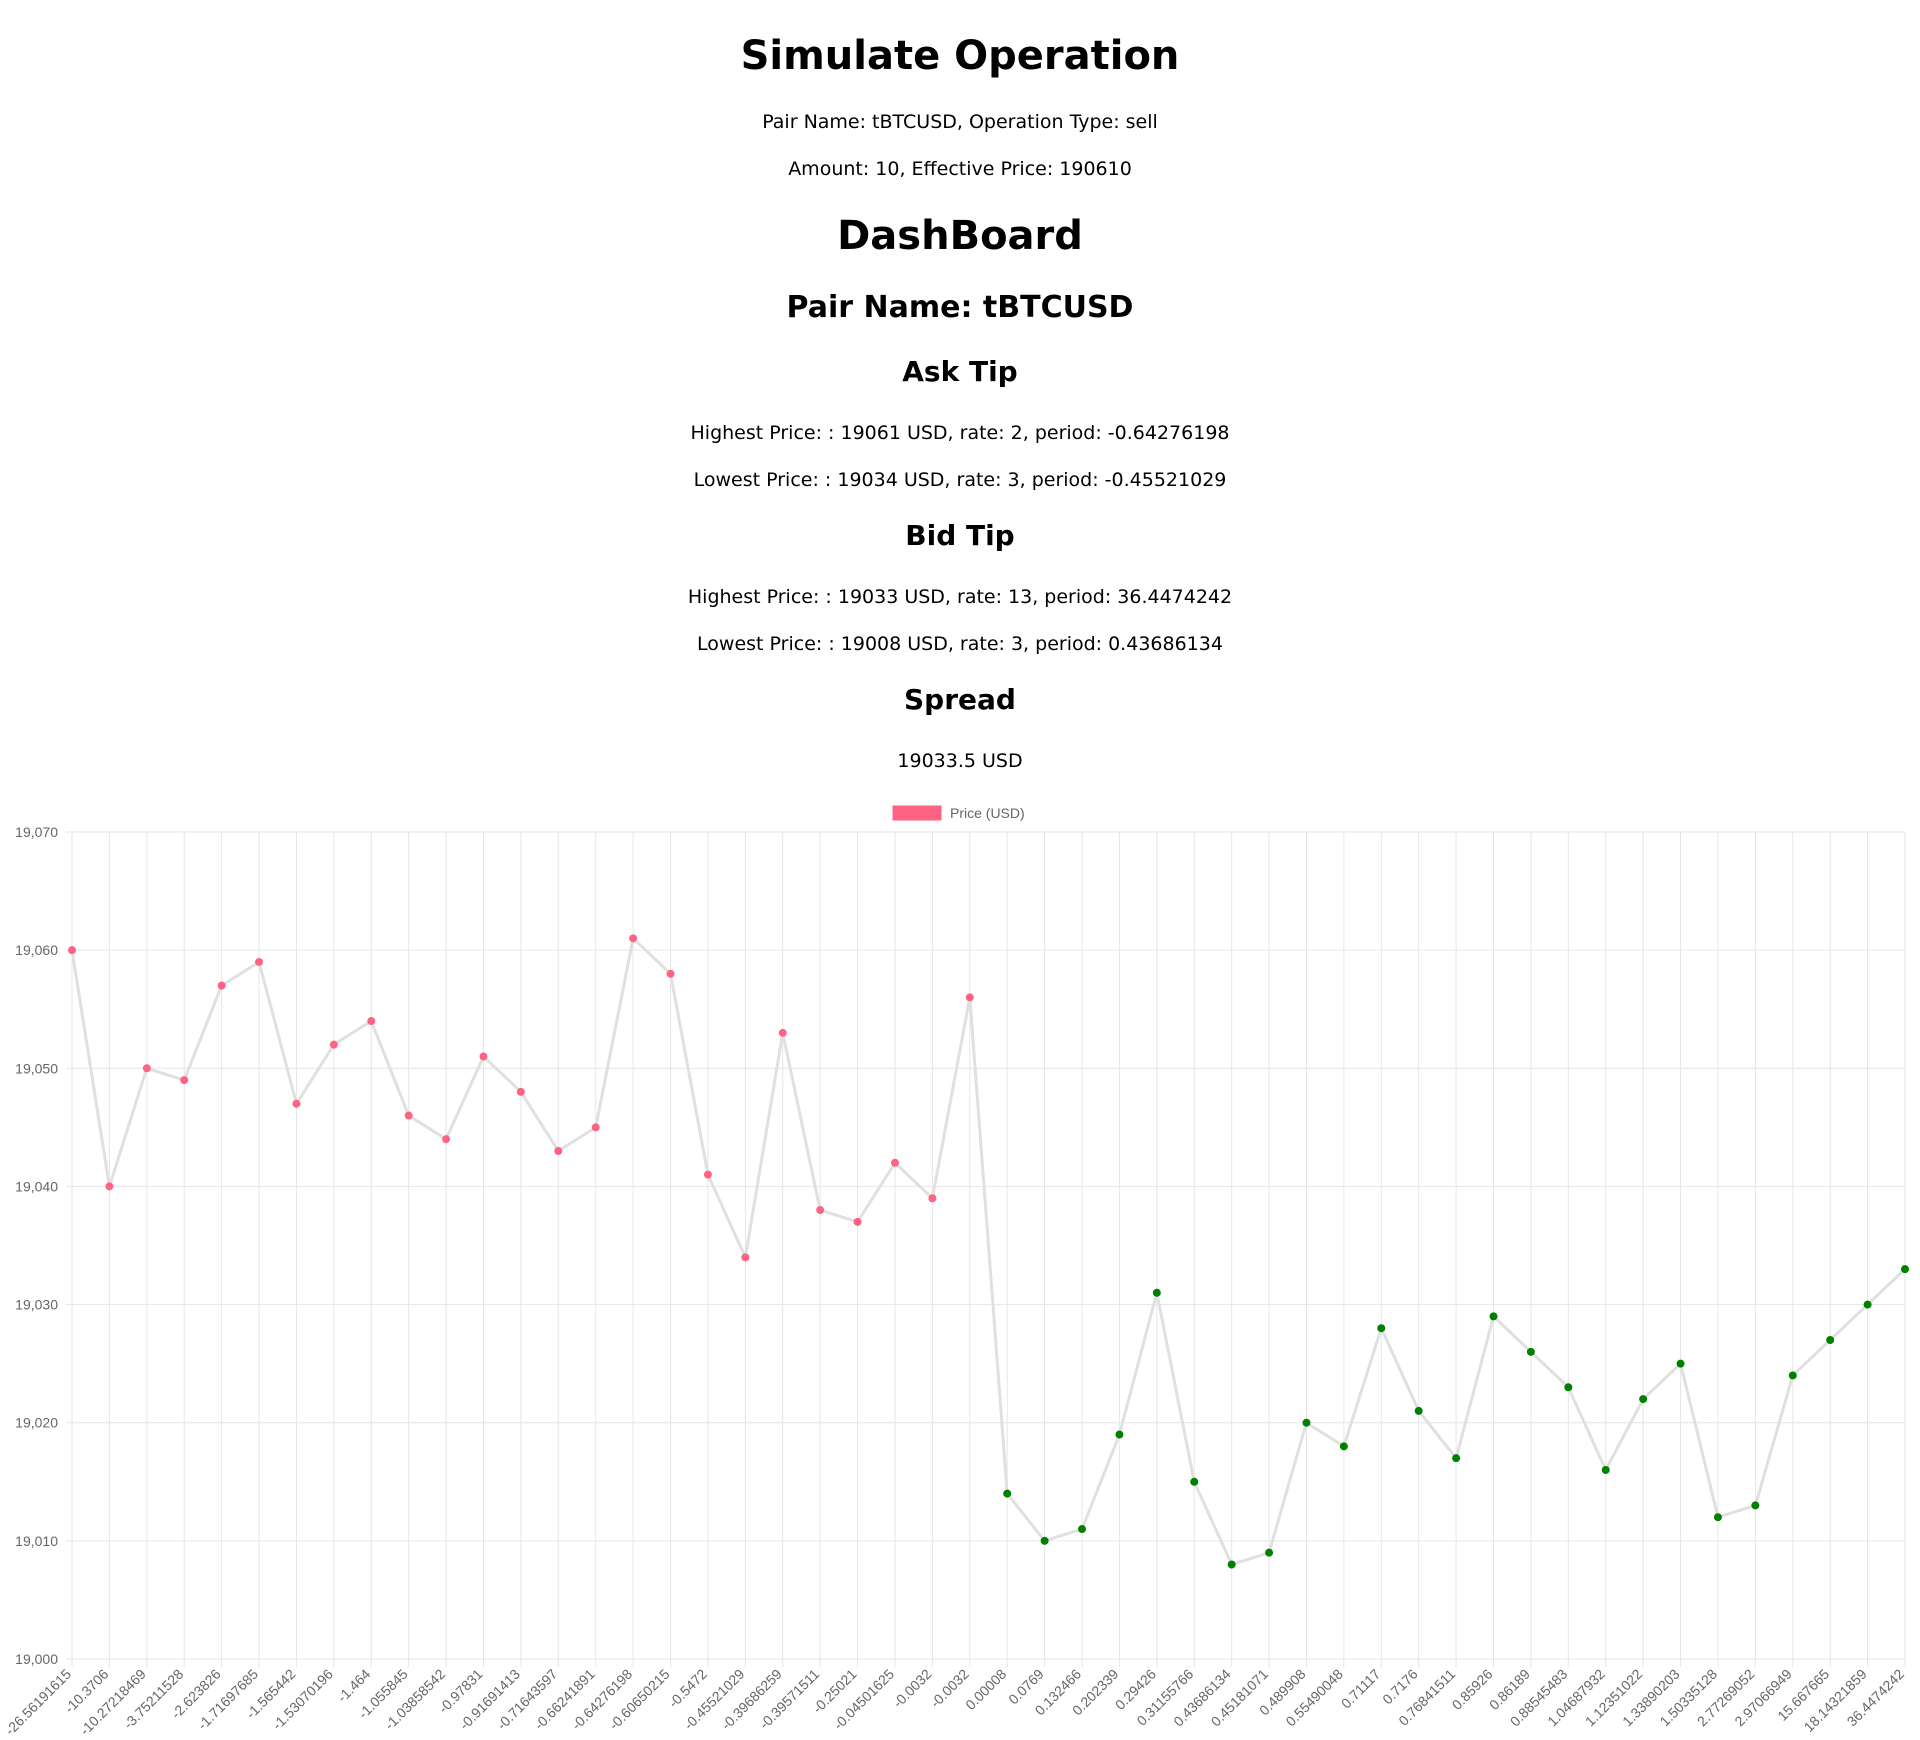  What do you see at coordinates (1361, 1689) in the screenshot?
I see `x-tick-label: 0.71117` at bounding box center [1361, 1689].